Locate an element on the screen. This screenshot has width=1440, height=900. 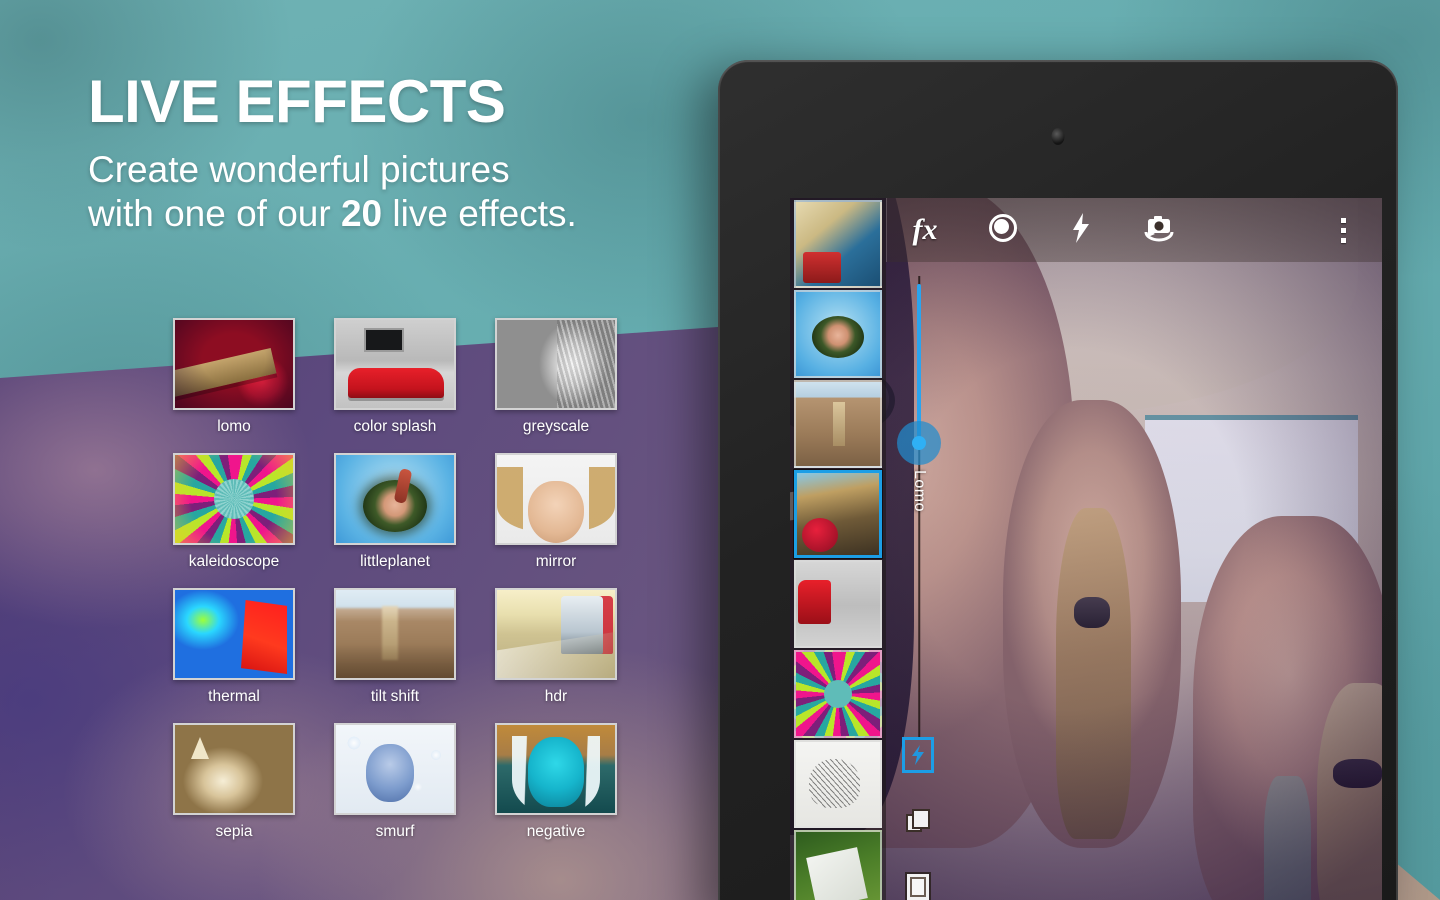
effect-label: greyscale is located at coordinates (556, 426).